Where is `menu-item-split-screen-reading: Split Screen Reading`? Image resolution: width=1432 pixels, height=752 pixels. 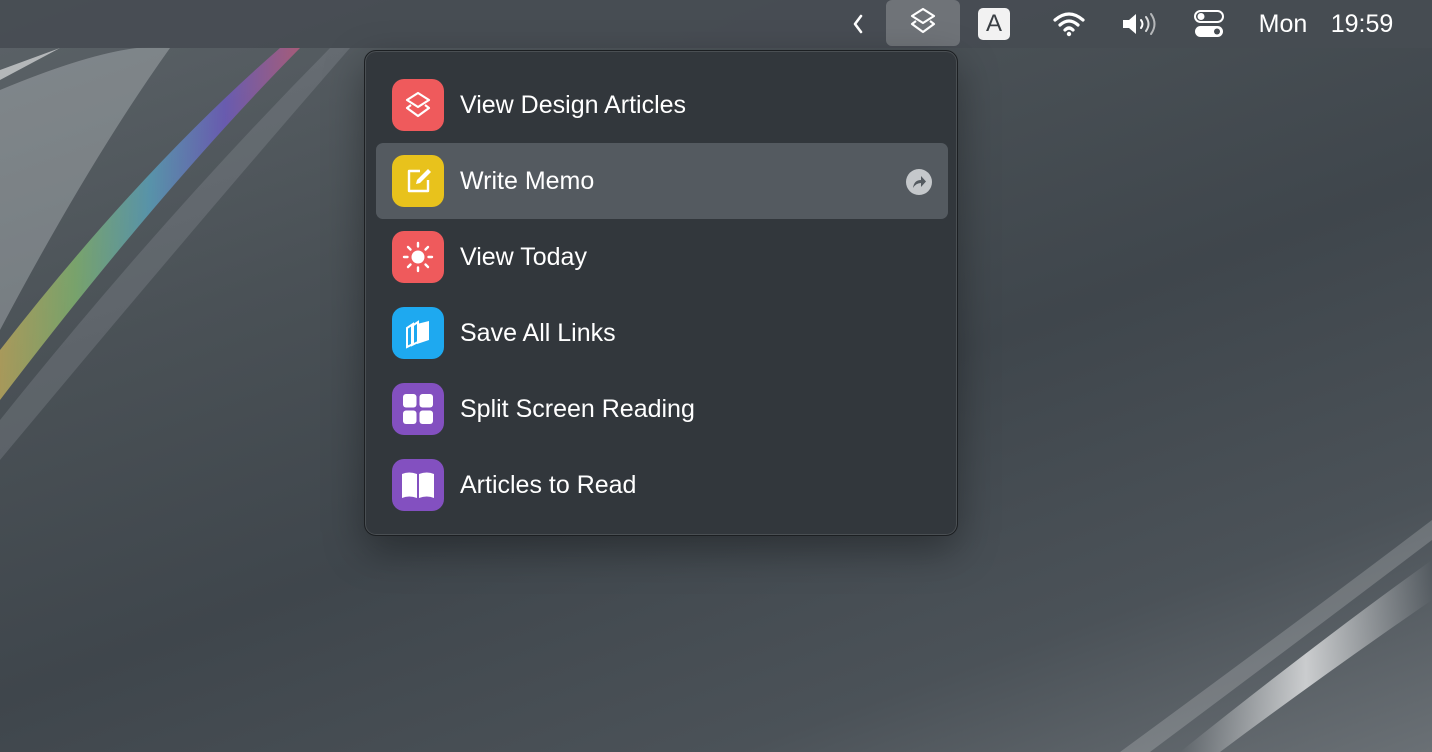 menu-item-split-screen-reading: Split Screen Reading is located at coordinates (662, 409).